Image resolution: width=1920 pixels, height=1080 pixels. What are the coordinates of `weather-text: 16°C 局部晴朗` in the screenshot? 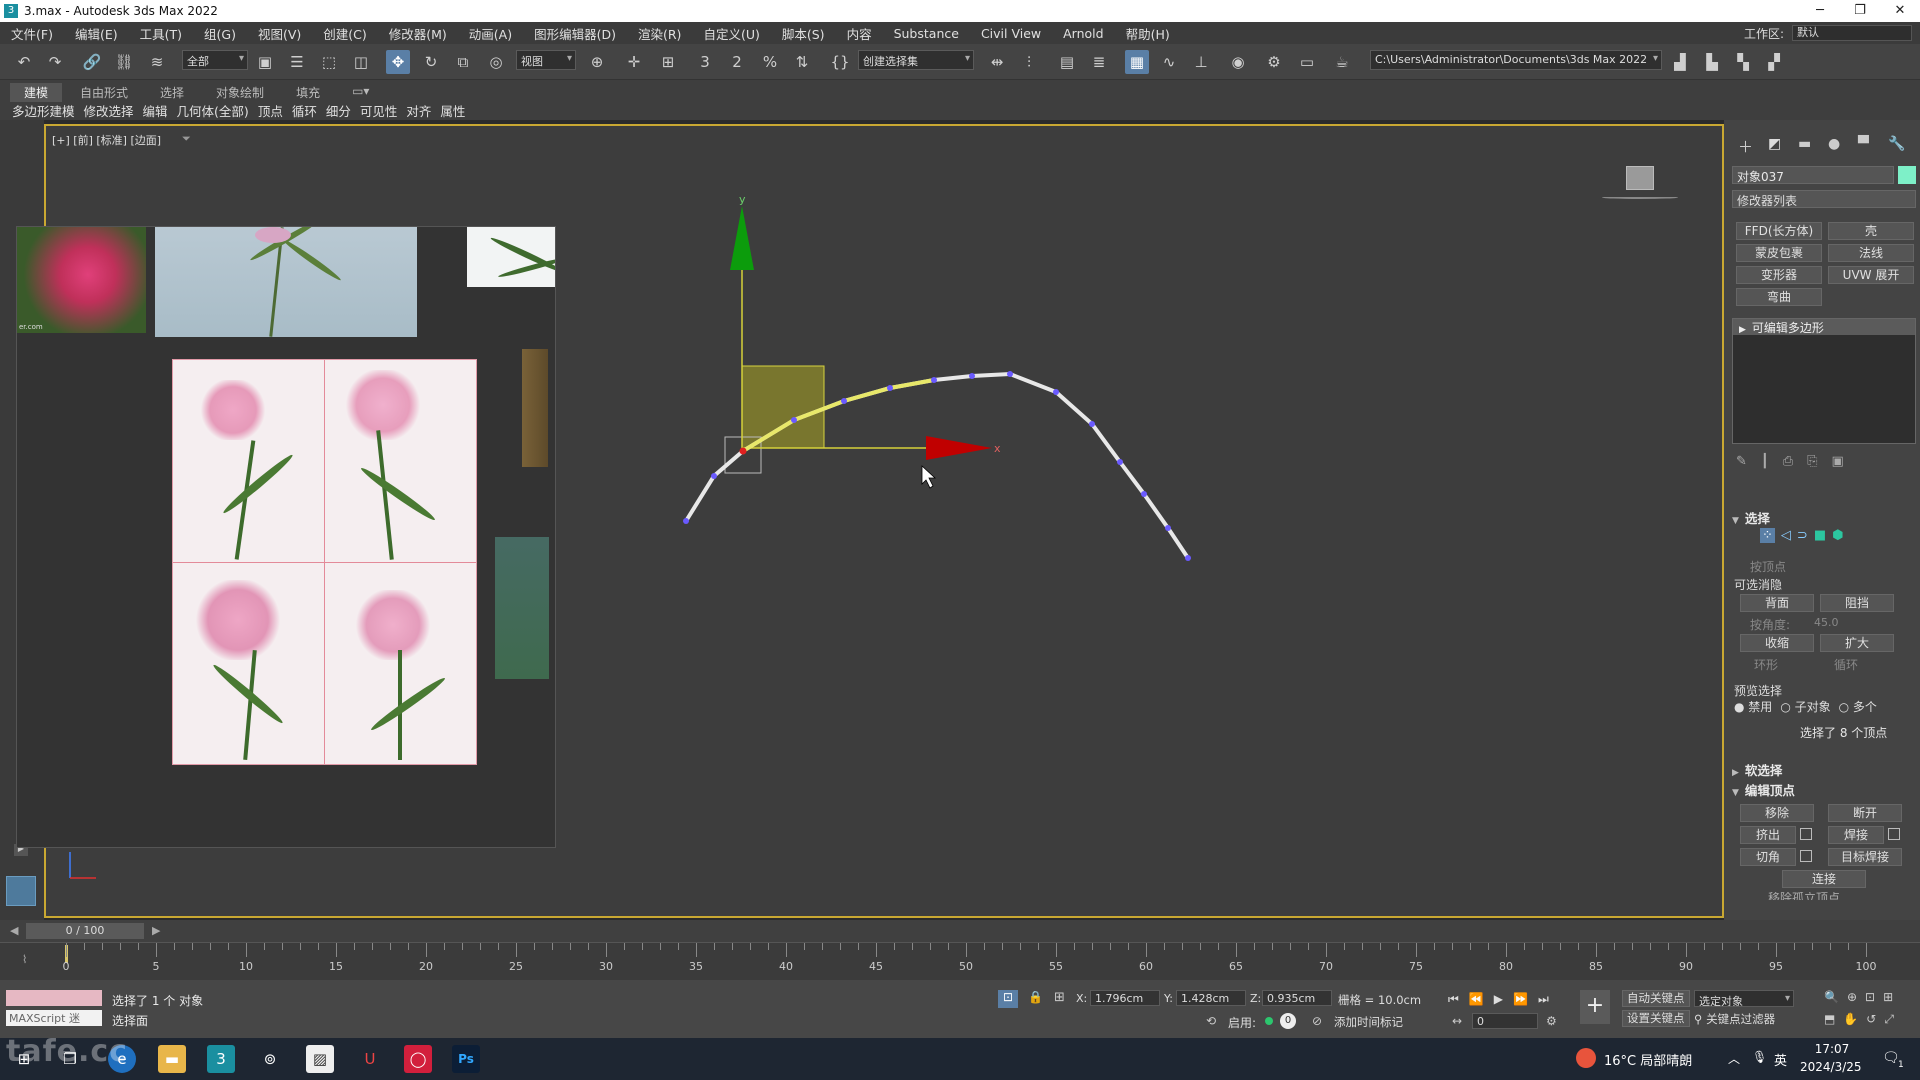 It's located at (1648, 1059).